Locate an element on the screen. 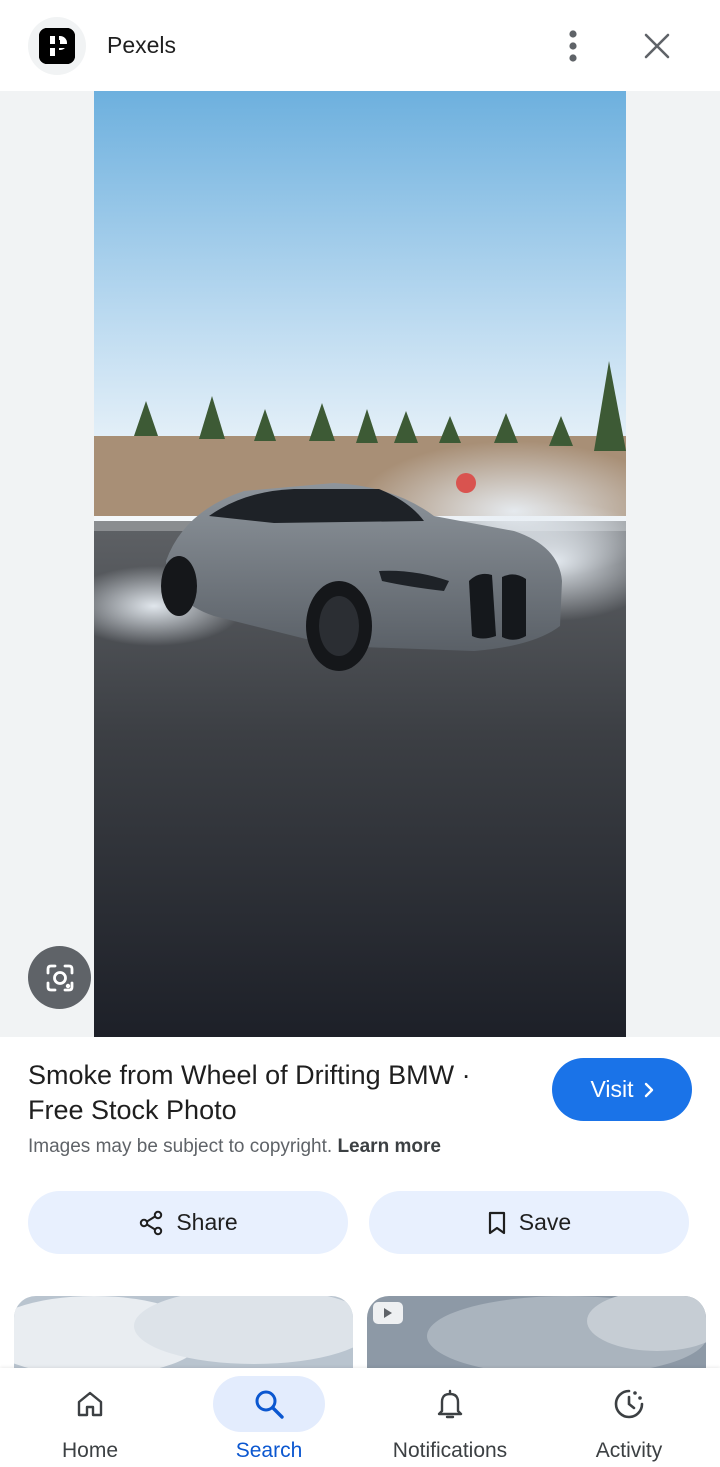 The image size is (720, 1467). bookmark-icon is located at coordinates (496, 1222).